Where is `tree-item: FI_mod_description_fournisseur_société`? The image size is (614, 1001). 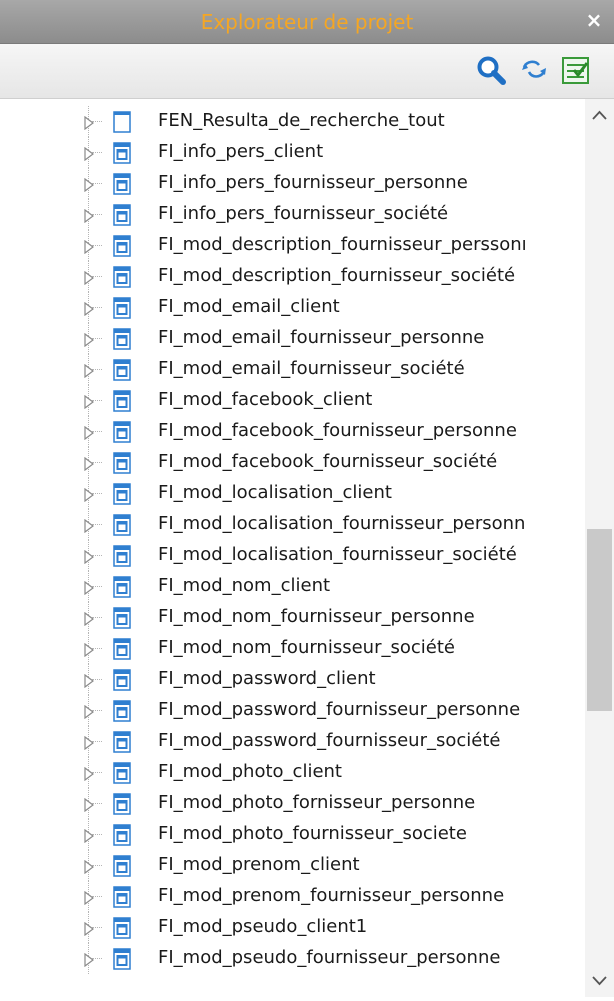 tree-item: FI_mod_description_fournisseur_société is located at coordinates (292, 276).